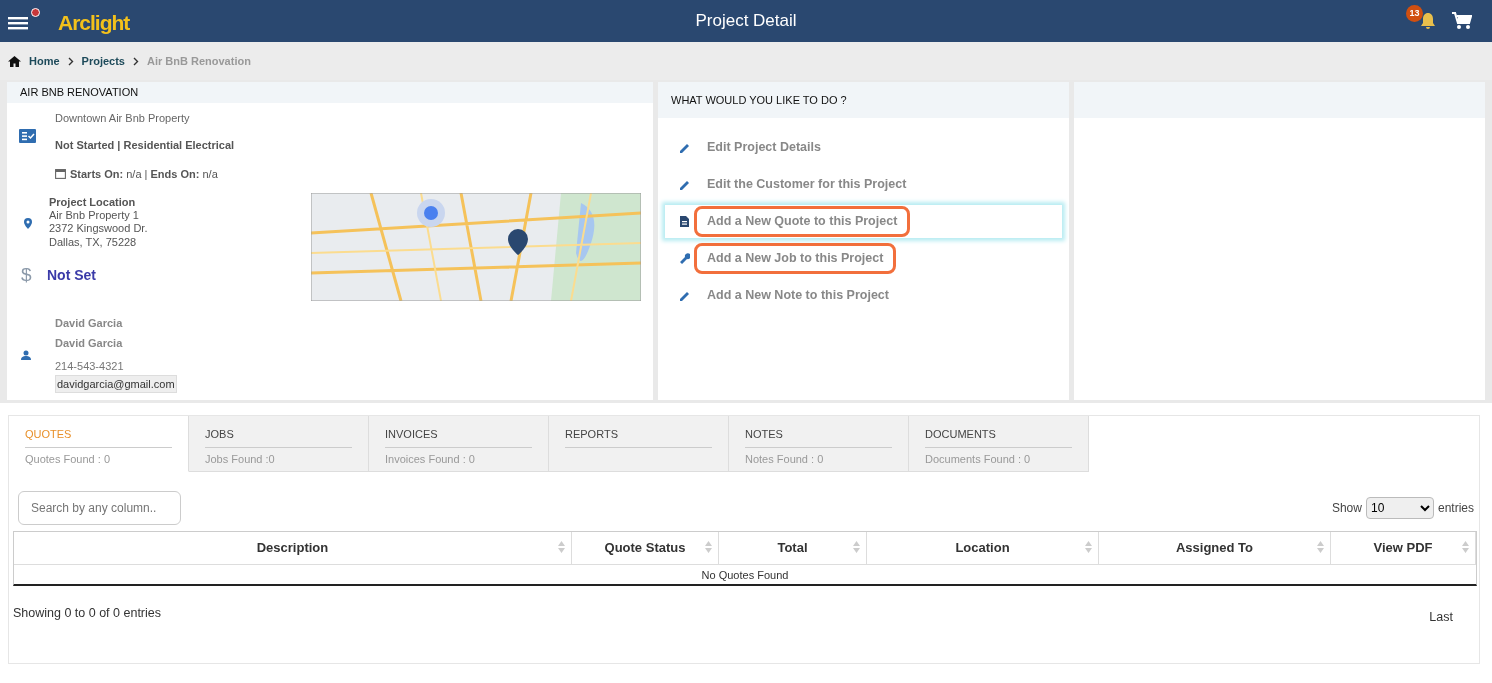  Describe the element at coordinates (639, 444) in the screenshot. I see `tab: REPORTS` at that location.